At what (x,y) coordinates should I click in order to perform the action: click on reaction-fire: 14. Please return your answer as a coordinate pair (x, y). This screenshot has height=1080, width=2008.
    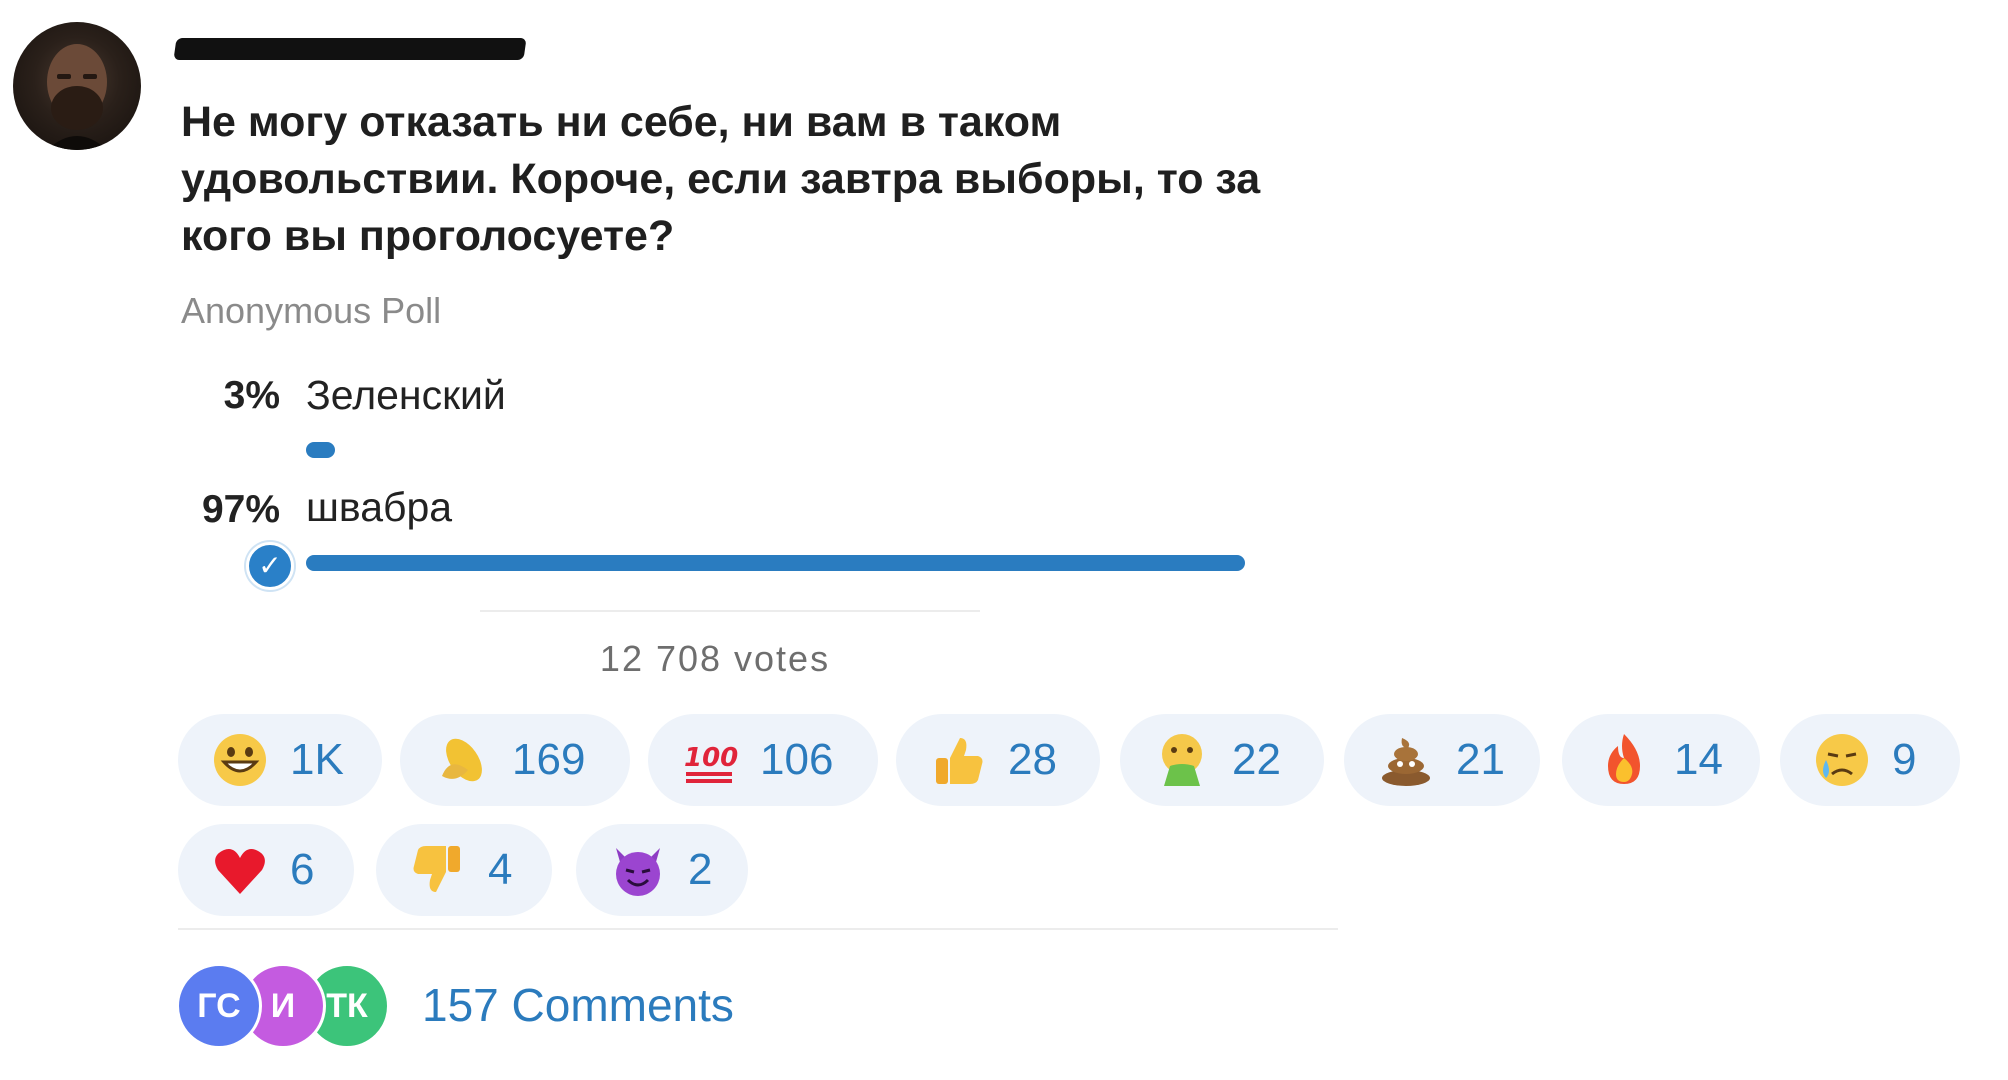
    Looking at the image, I should click on (1661, 760).